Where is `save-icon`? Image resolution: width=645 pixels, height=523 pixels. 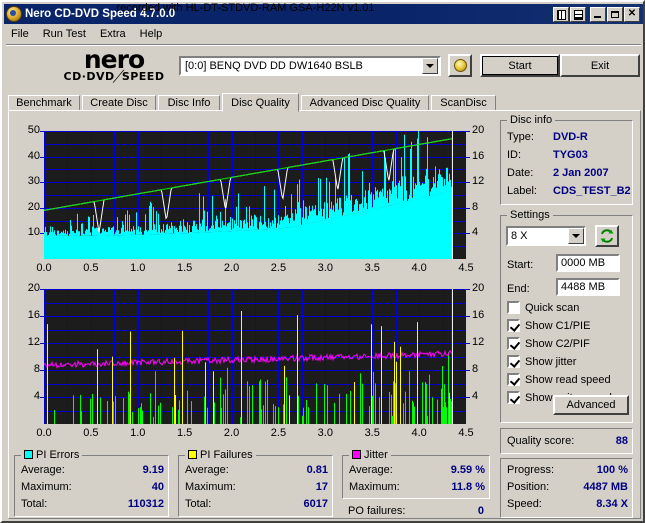 save-icon is located at coordinates (578, 14).